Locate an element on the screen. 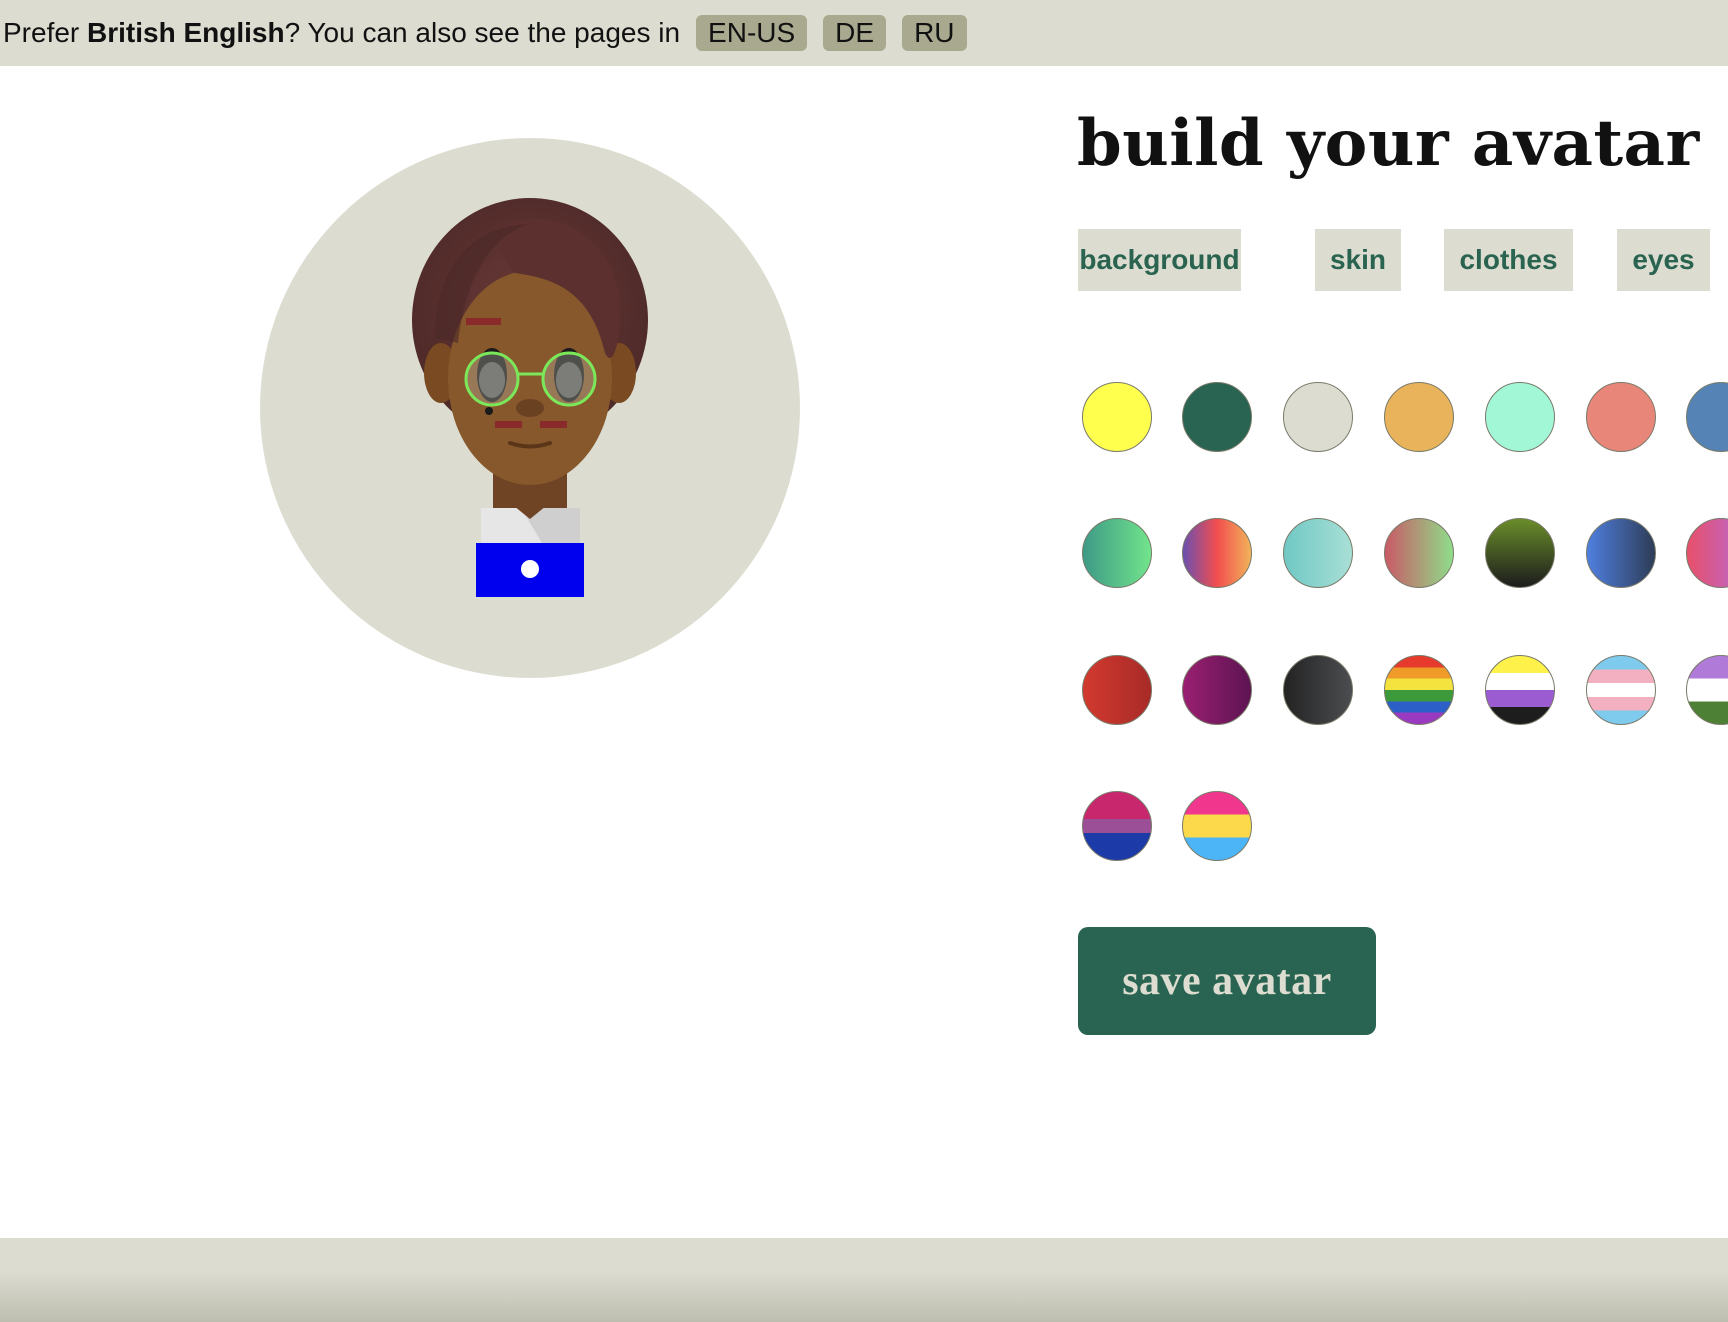  tab-background: background is located at coordinates (1159, 260).